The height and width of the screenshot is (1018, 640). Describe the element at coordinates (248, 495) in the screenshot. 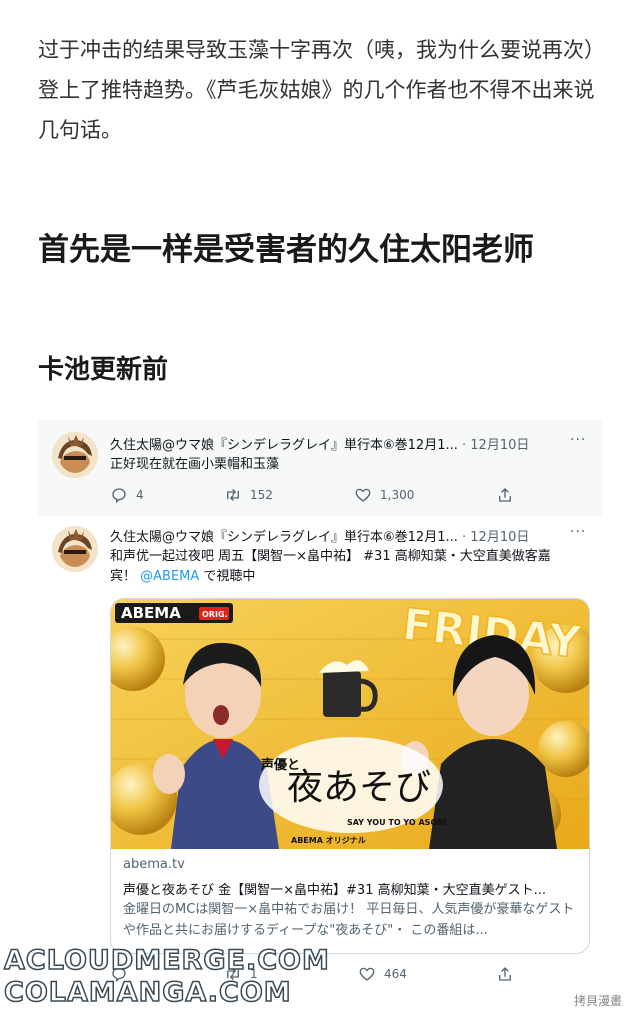

I see `retweet-button: 152` at that location.